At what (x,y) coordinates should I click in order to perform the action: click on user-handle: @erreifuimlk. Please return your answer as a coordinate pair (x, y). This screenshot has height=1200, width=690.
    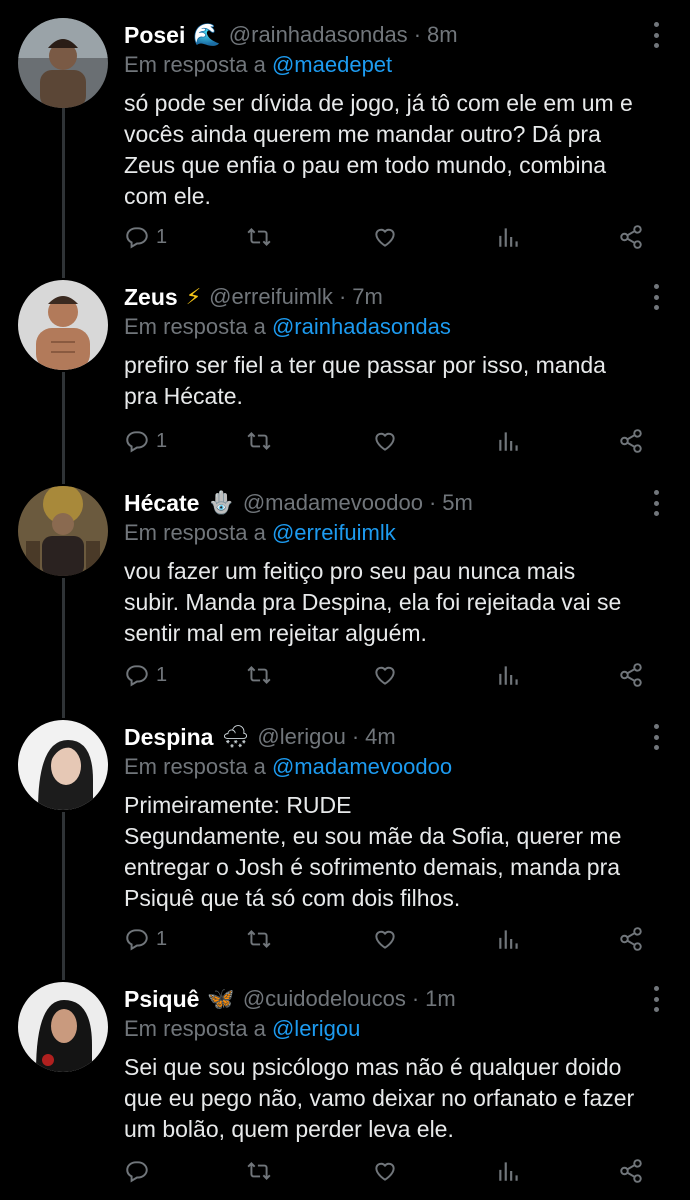
    Looking at the image, I should click on (271, 297).